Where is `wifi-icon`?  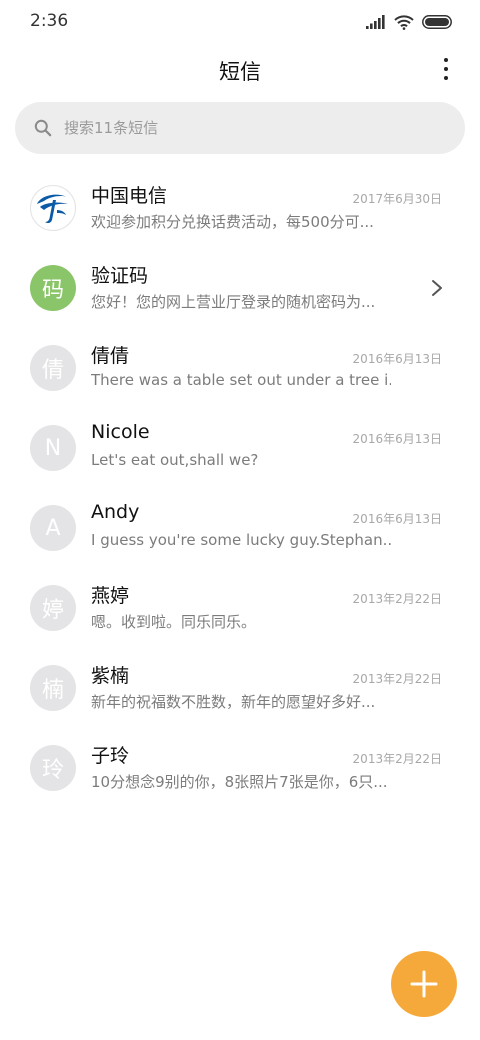 wifi-icon is located at coordinates (404, 22).